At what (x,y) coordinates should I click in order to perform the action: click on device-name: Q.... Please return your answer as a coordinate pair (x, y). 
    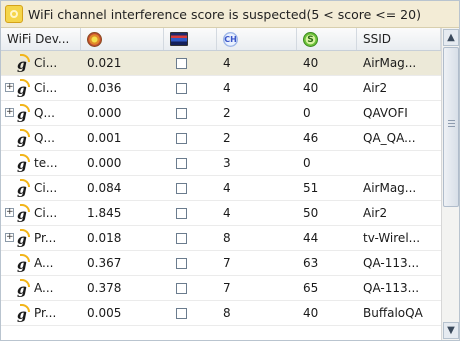
    Looking at the image, I should click on (44, 113).